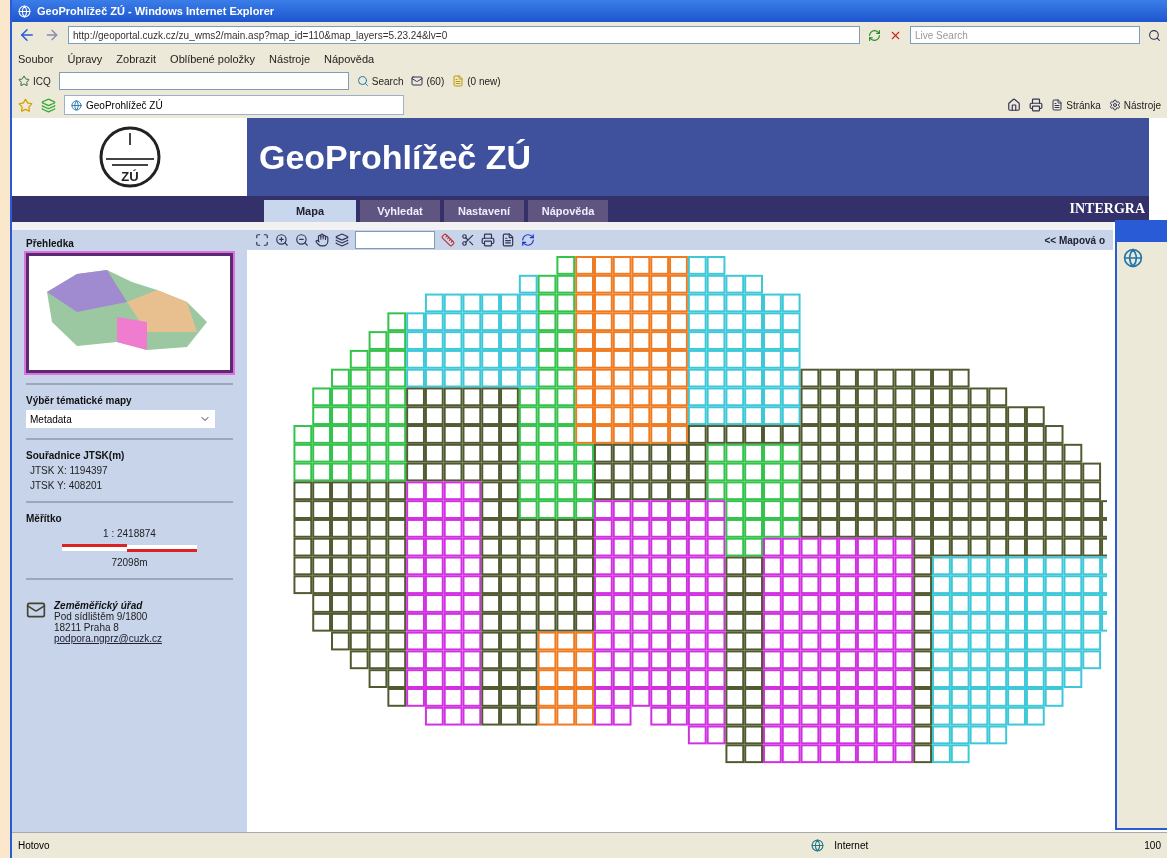 The image size is (1167, 858). Describe the element at coordinates (322, 240) in the screenshot. I see `pan-icon` at that location.